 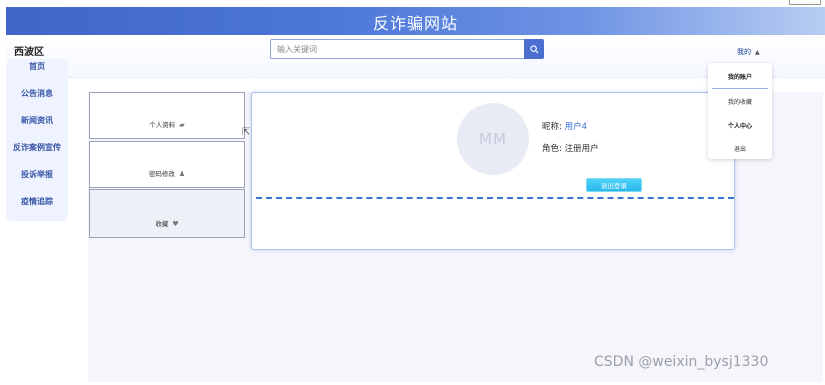 I want to click on logout-button: 退出登录, so click(x=614, y=185).